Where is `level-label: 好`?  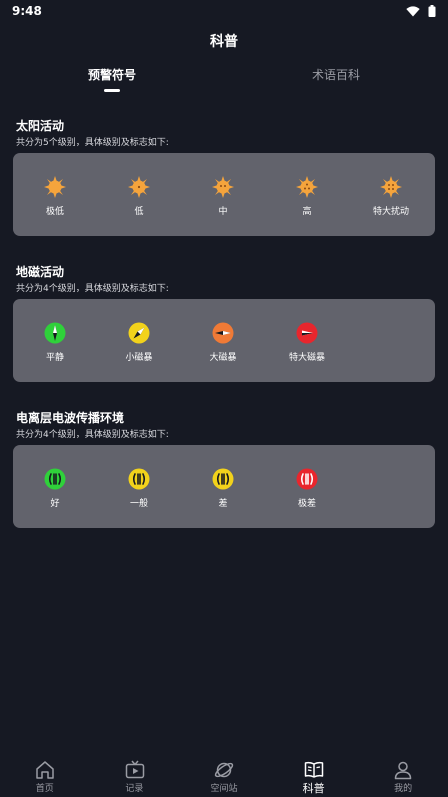 level-label: 好 is located at coordinates (55, 504).